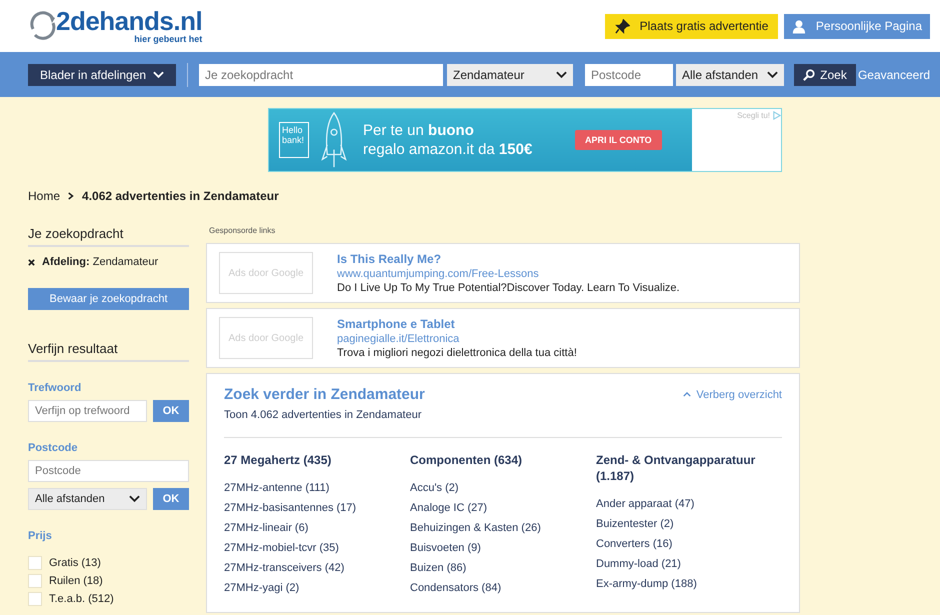 The image size is (940, 615). Describe the element at coordinates (71, 196) in the screenshot. I see `chevron-right-icon` at that location.